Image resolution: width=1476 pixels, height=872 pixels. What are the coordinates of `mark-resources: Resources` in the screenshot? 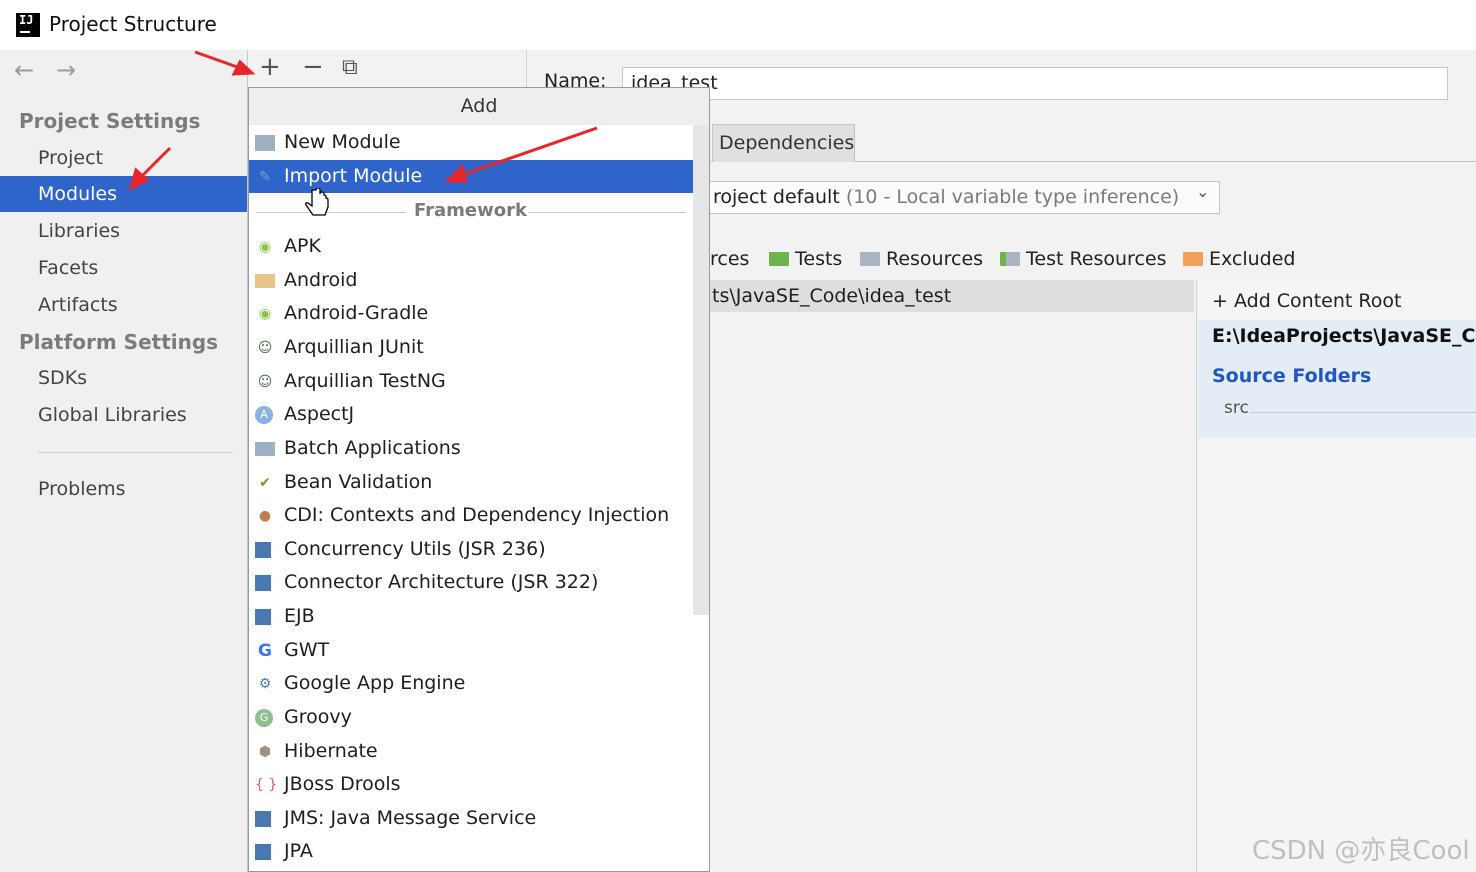 It's located at (921, 259).